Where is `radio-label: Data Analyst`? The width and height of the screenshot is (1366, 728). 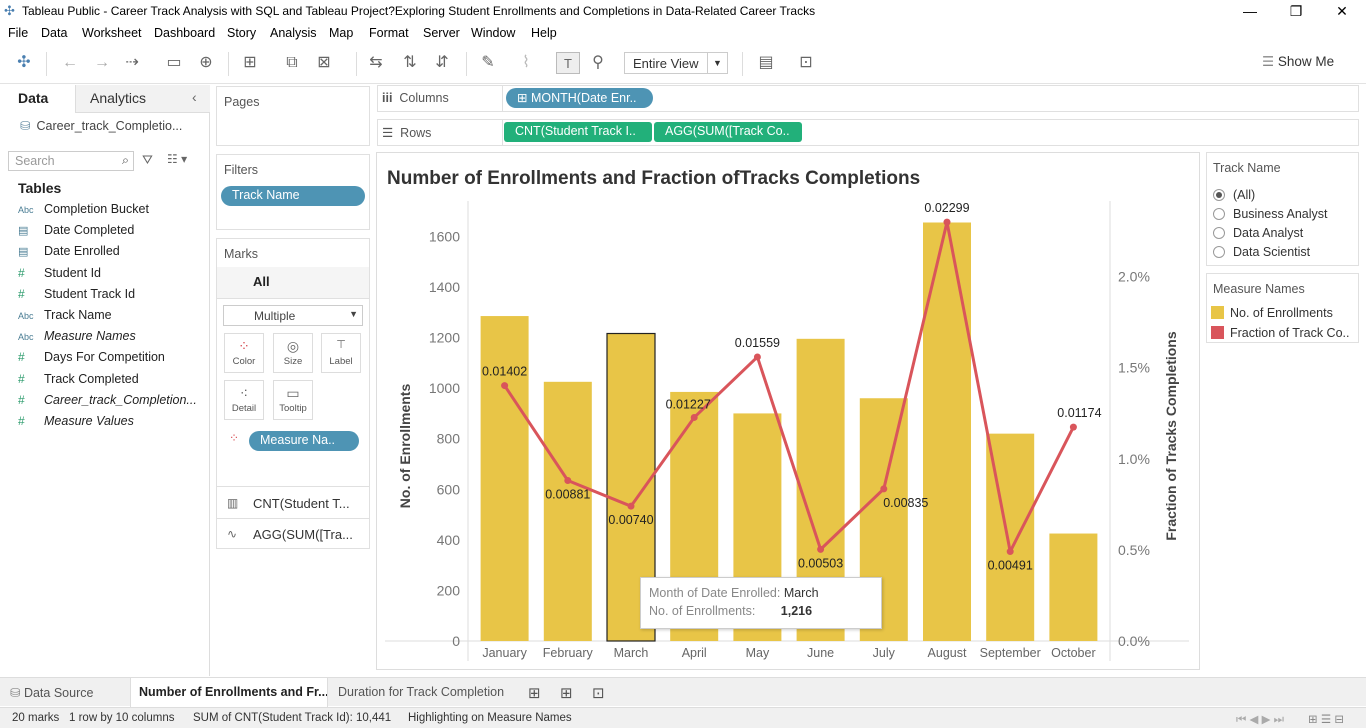 radio-label: Data Analyst is located at coordinates (1268, 233).